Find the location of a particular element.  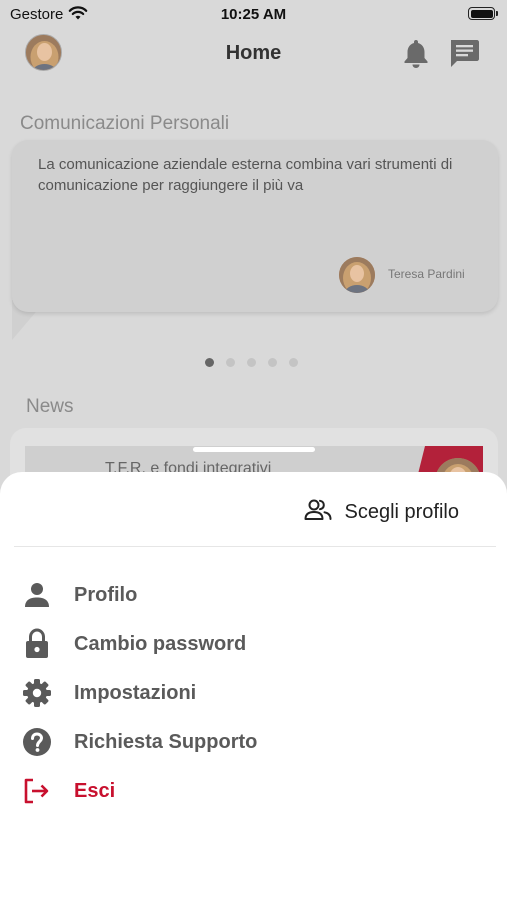

person-icon is located at coordinates (37, 595).